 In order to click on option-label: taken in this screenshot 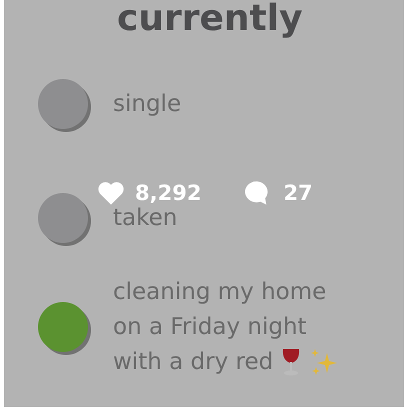, I will do `click(145, 218)`.